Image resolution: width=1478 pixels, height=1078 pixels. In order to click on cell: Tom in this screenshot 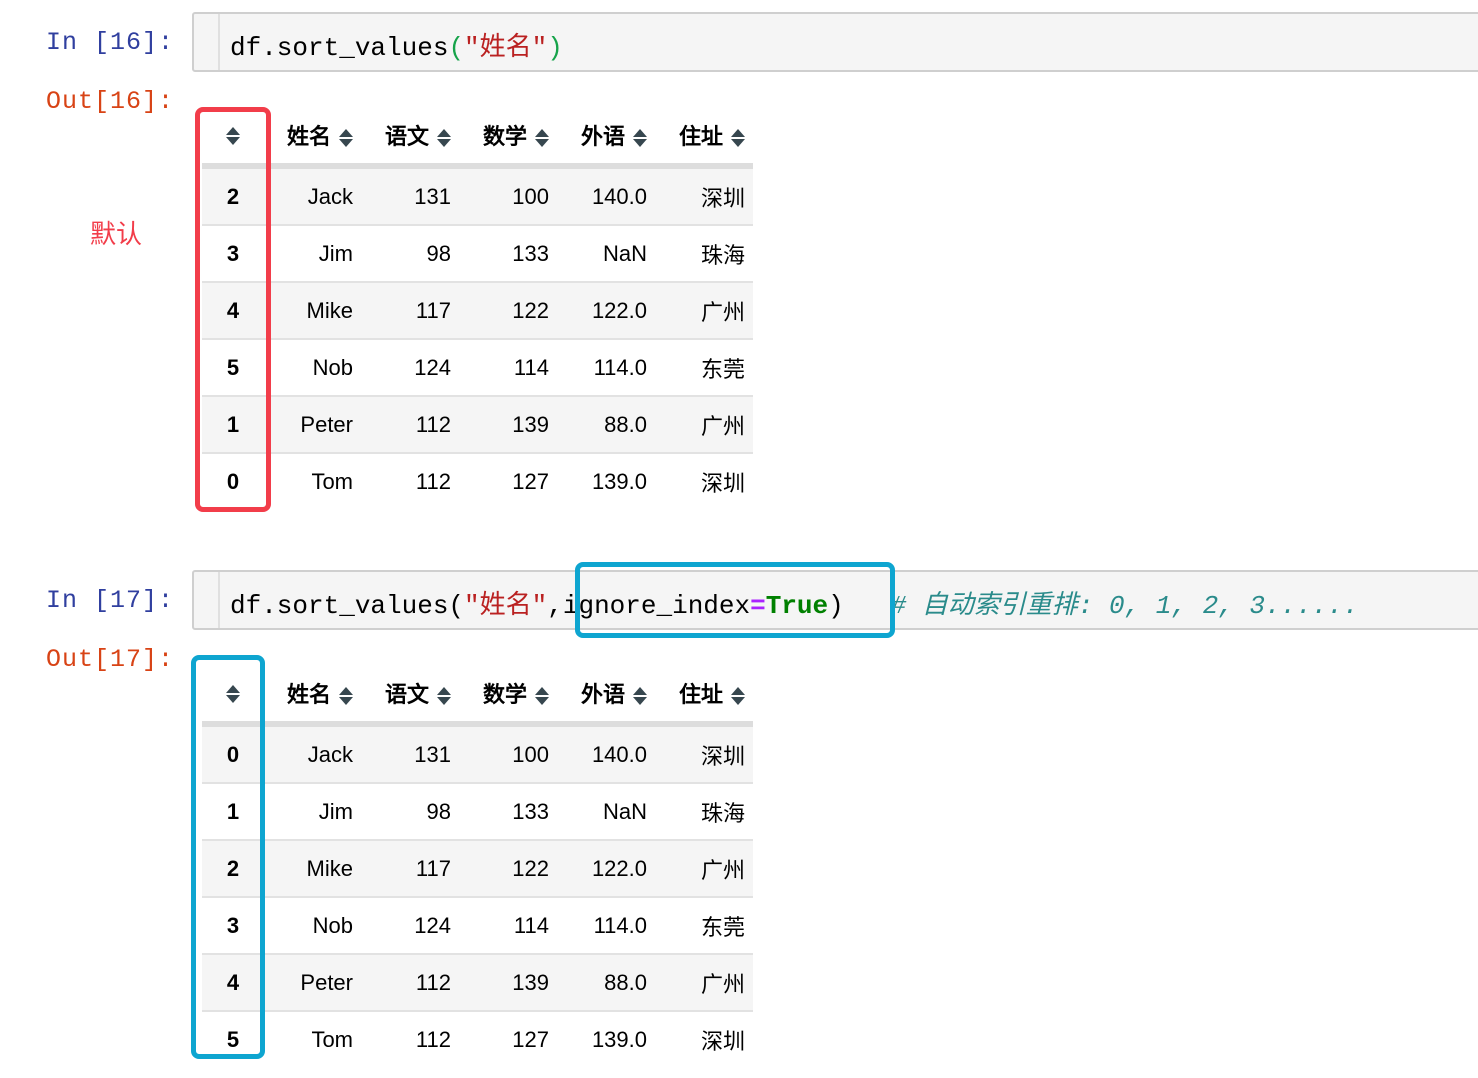, I will do `click(332, 481)`.